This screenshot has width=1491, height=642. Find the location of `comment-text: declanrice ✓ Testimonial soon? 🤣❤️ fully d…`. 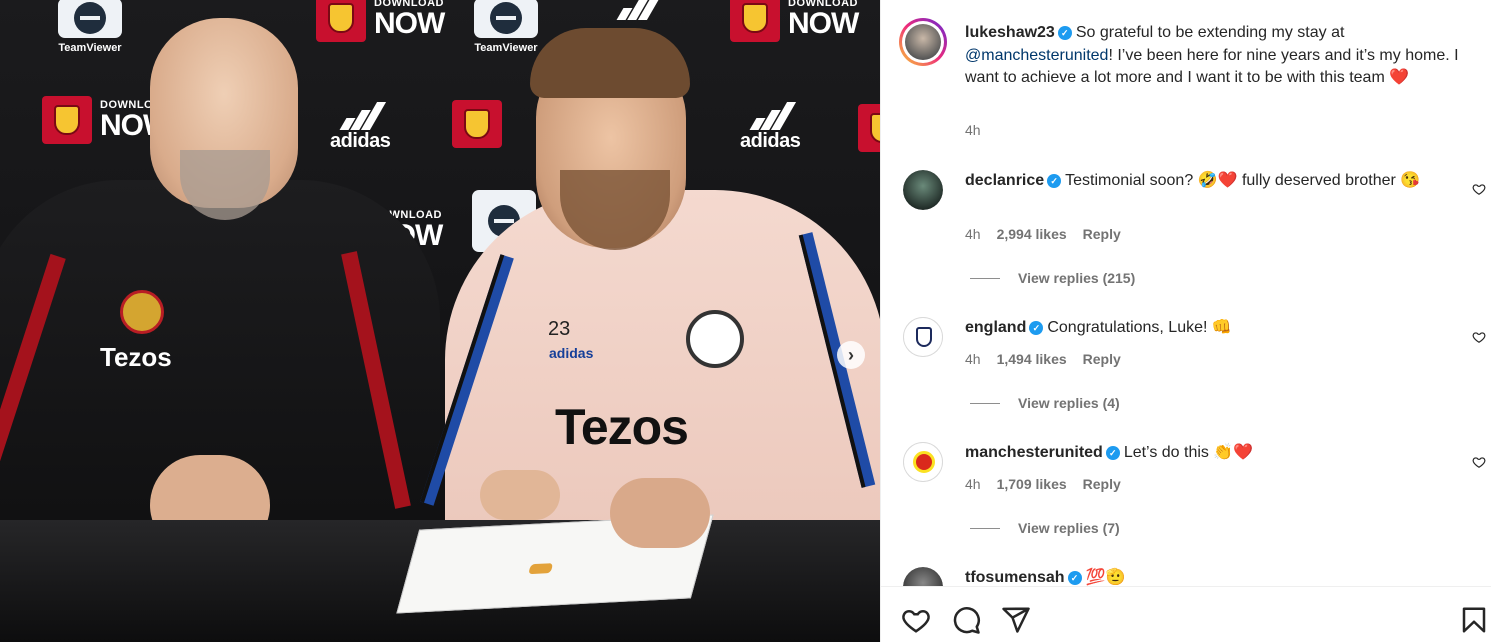

comment-text: declanrice ✓ Testimonial soon? 🤣❤️ fully d… is located at coordinates (1215, 181).